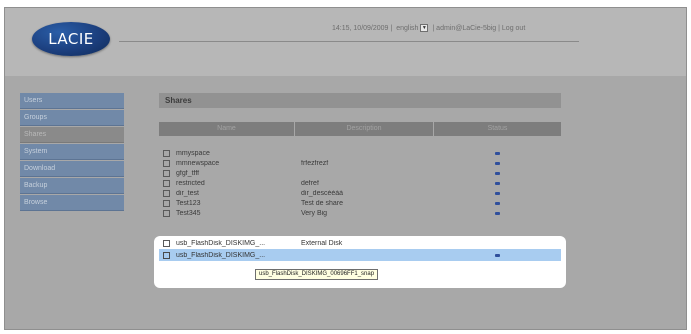 This screenshot has height=334, width=691. I want to click on share-description: frfezfrezf, so click(315, 163).